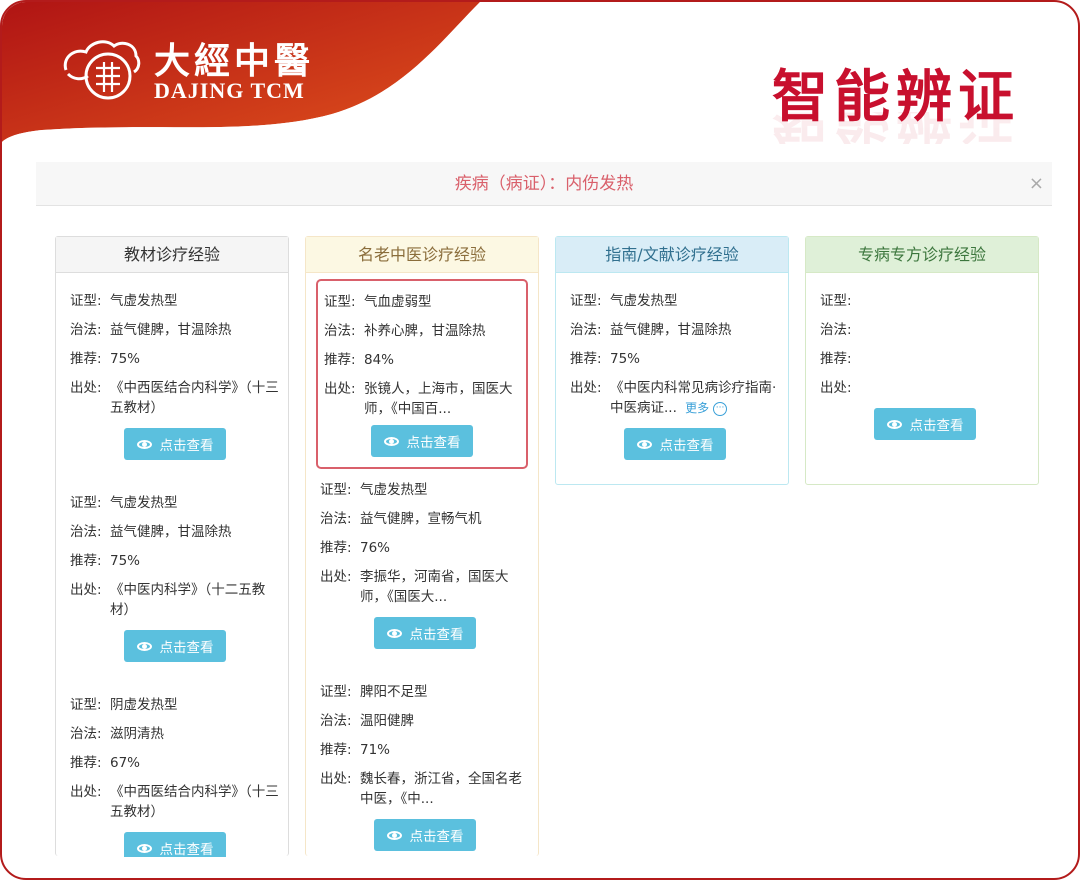 This screenshot has height=880, width=1080. Describe the element at coordinates (672, 255) in the screenshot. I see `column-header: 指南/文献诊疗经验` at that location.